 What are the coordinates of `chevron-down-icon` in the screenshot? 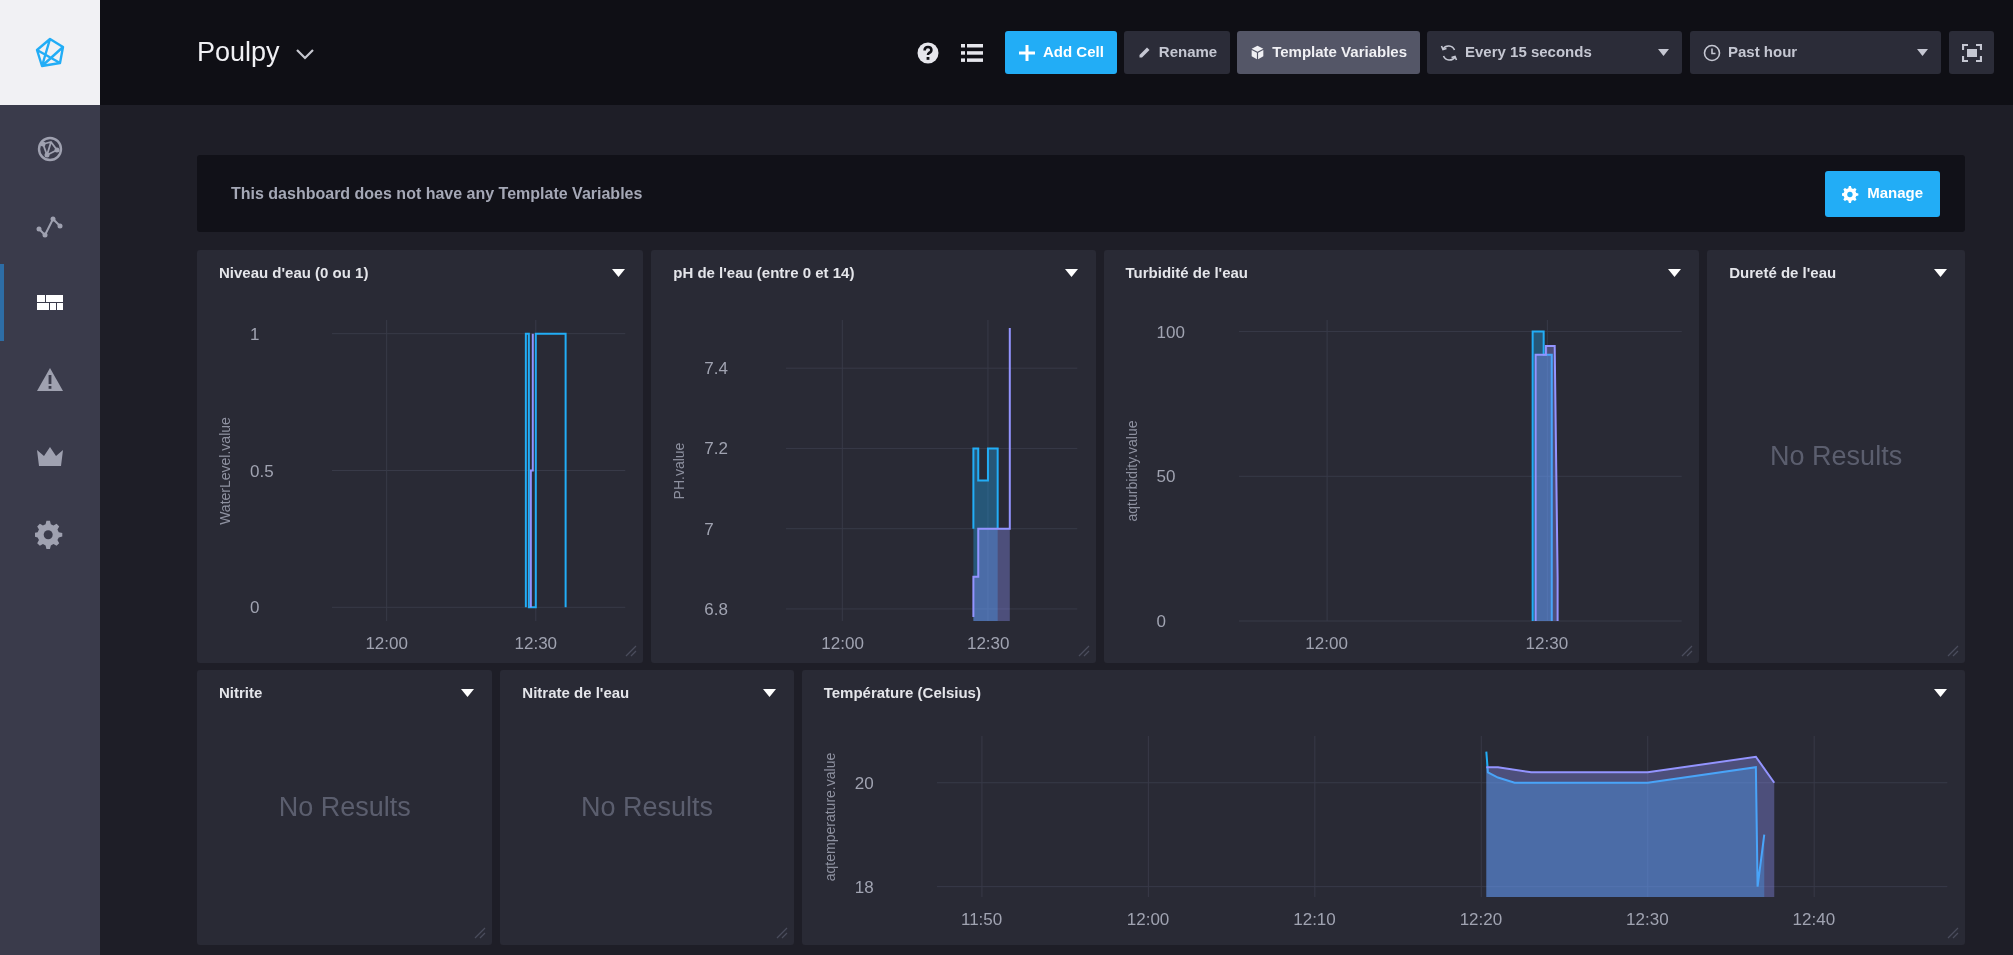 It's located at (304, 54).